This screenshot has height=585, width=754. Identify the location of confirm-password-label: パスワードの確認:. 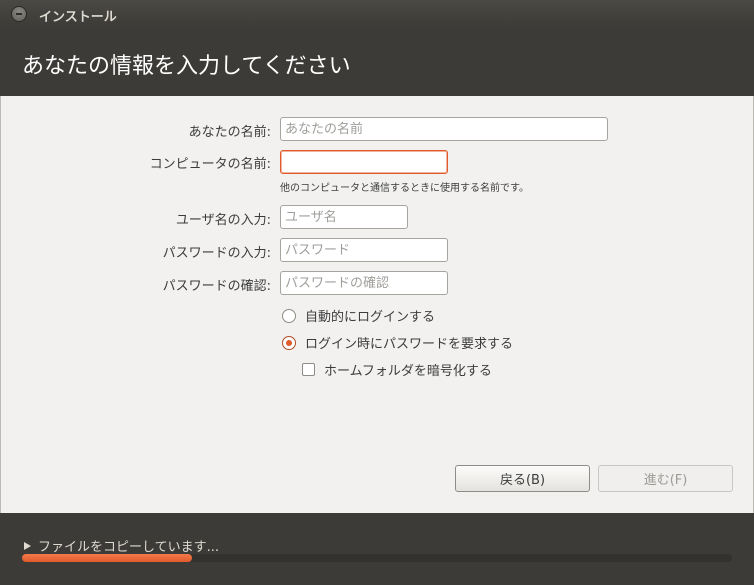
(216, 286).